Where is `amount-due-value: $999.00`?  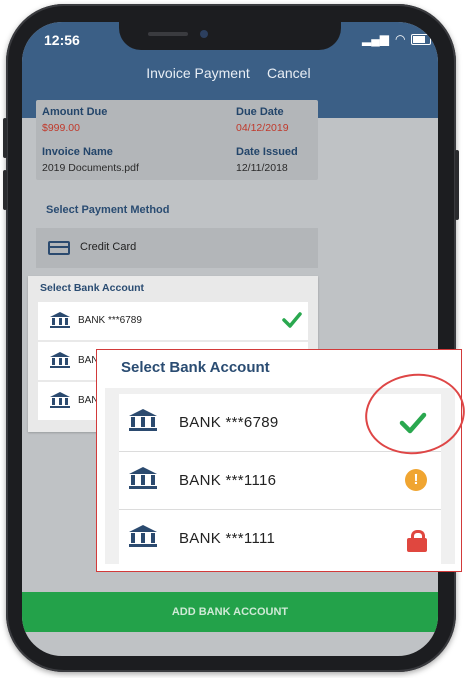 amount-due-value: $999.00 is located at coordinates (61, 128).